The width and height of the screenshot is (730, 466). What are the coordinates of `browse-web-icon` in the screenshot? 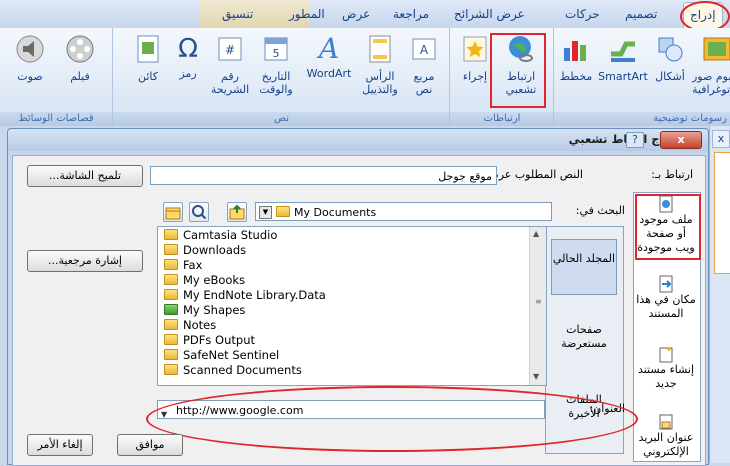 It's located at (199, 212).